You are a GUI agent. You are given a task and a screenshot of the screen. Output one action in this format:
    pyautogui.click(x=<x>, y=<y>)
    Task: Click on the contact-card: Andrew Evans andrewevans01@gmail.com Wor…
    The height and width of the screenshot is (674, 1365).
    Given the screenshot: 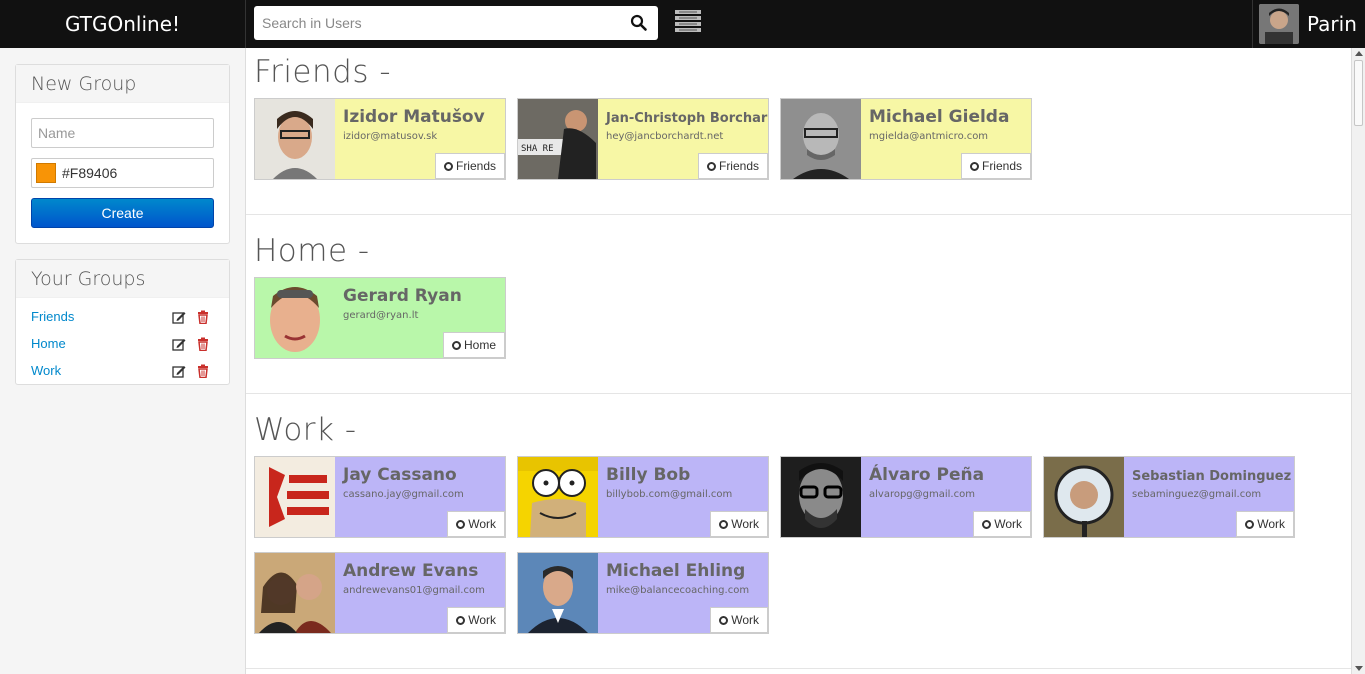 What is the action you would take?
    pyautogui.click(x=380, y=593)
    